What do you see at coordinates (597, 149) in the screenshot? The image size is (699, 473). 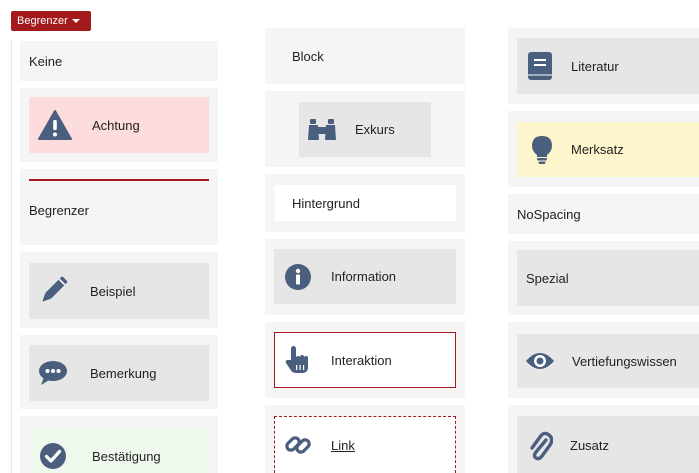 I see `tile-merksatz-label: Merksatz` at bounding box center [597, 149].